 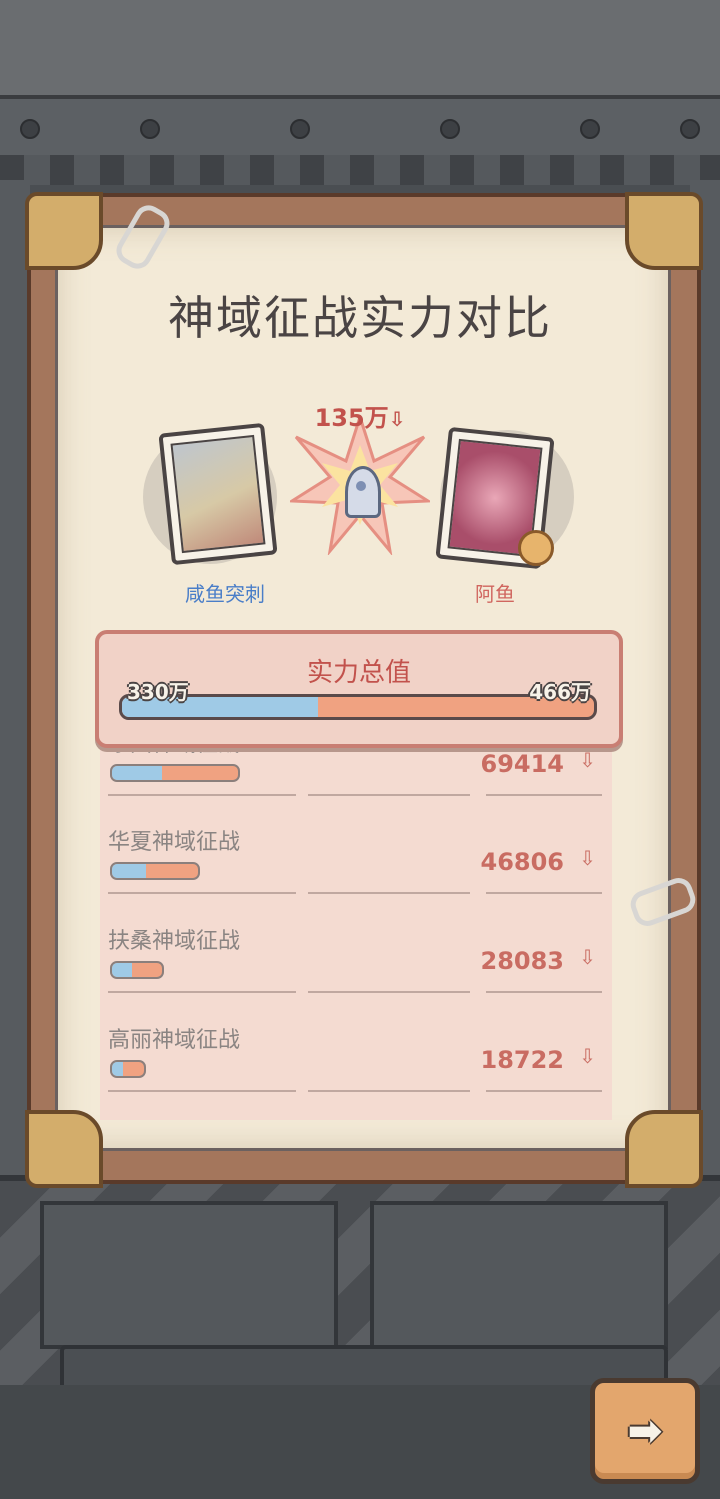 What do you see at coordinates (358, 707) in the screenshot?
I see `total-power-bar` at bounding box center [358, 707].